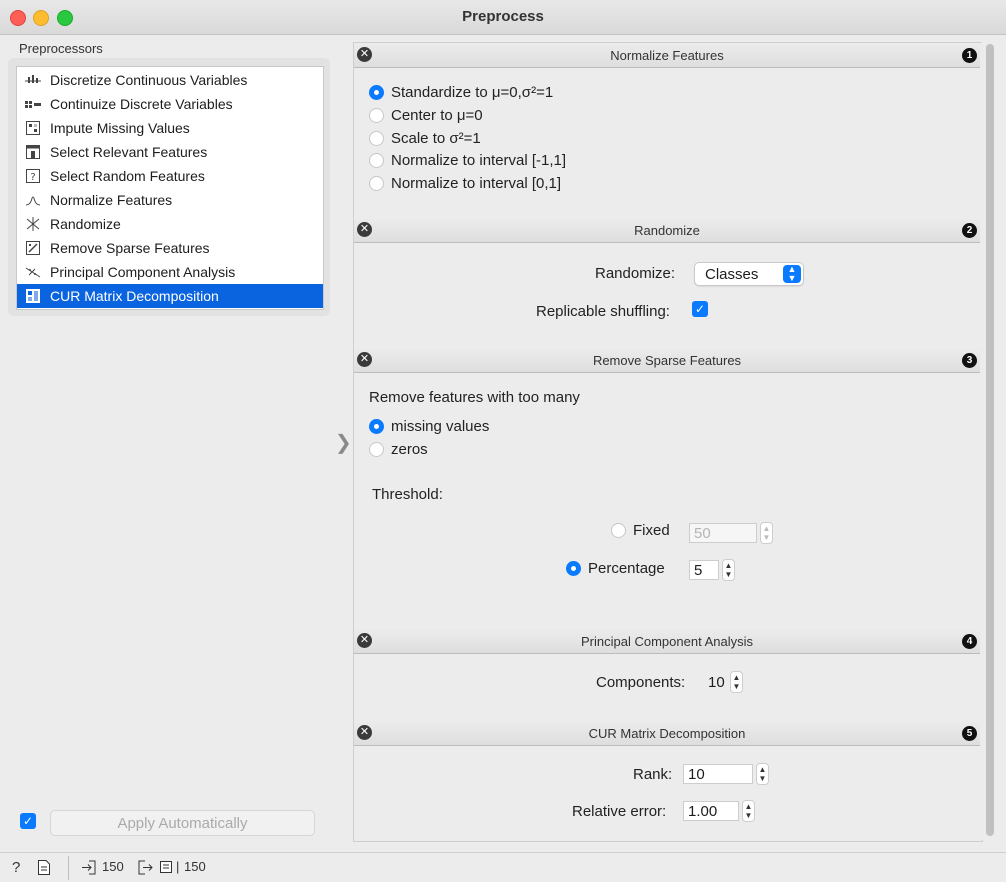 The width and height of the screenshot is (1006, 882). What do you see at coordinates (429, 426) in the screenshot?
I see `sparse-option-missing-values: missing values` at bounding box center [429, 426].